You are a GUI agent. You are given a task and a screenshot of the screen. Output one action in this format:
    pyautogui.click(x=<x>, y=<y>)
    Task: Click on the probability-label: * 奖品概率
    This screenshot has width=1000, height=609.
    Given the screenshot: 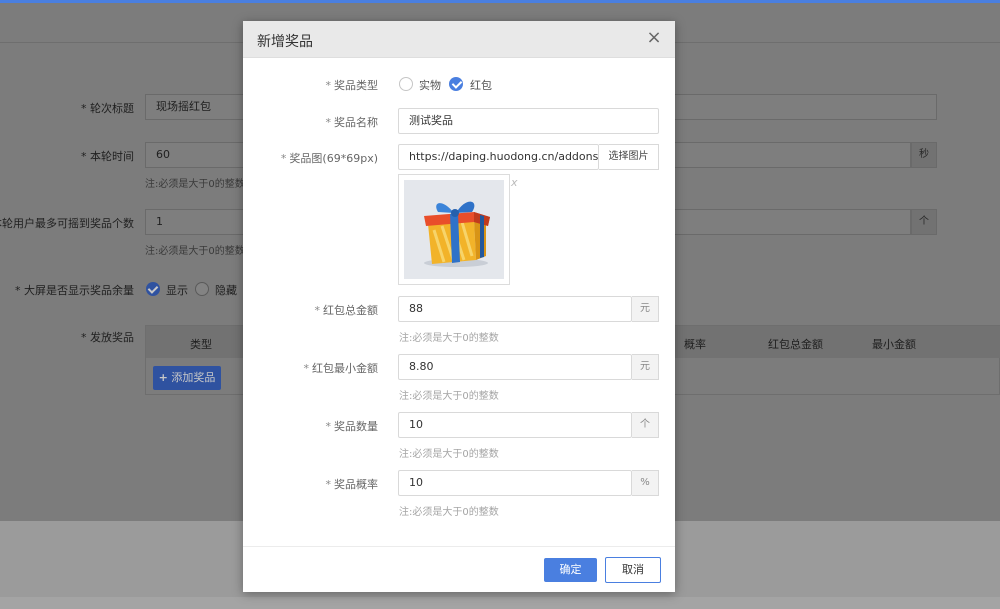 What is the action you would take?
    pyautogui.click(x=352, y=484)
    